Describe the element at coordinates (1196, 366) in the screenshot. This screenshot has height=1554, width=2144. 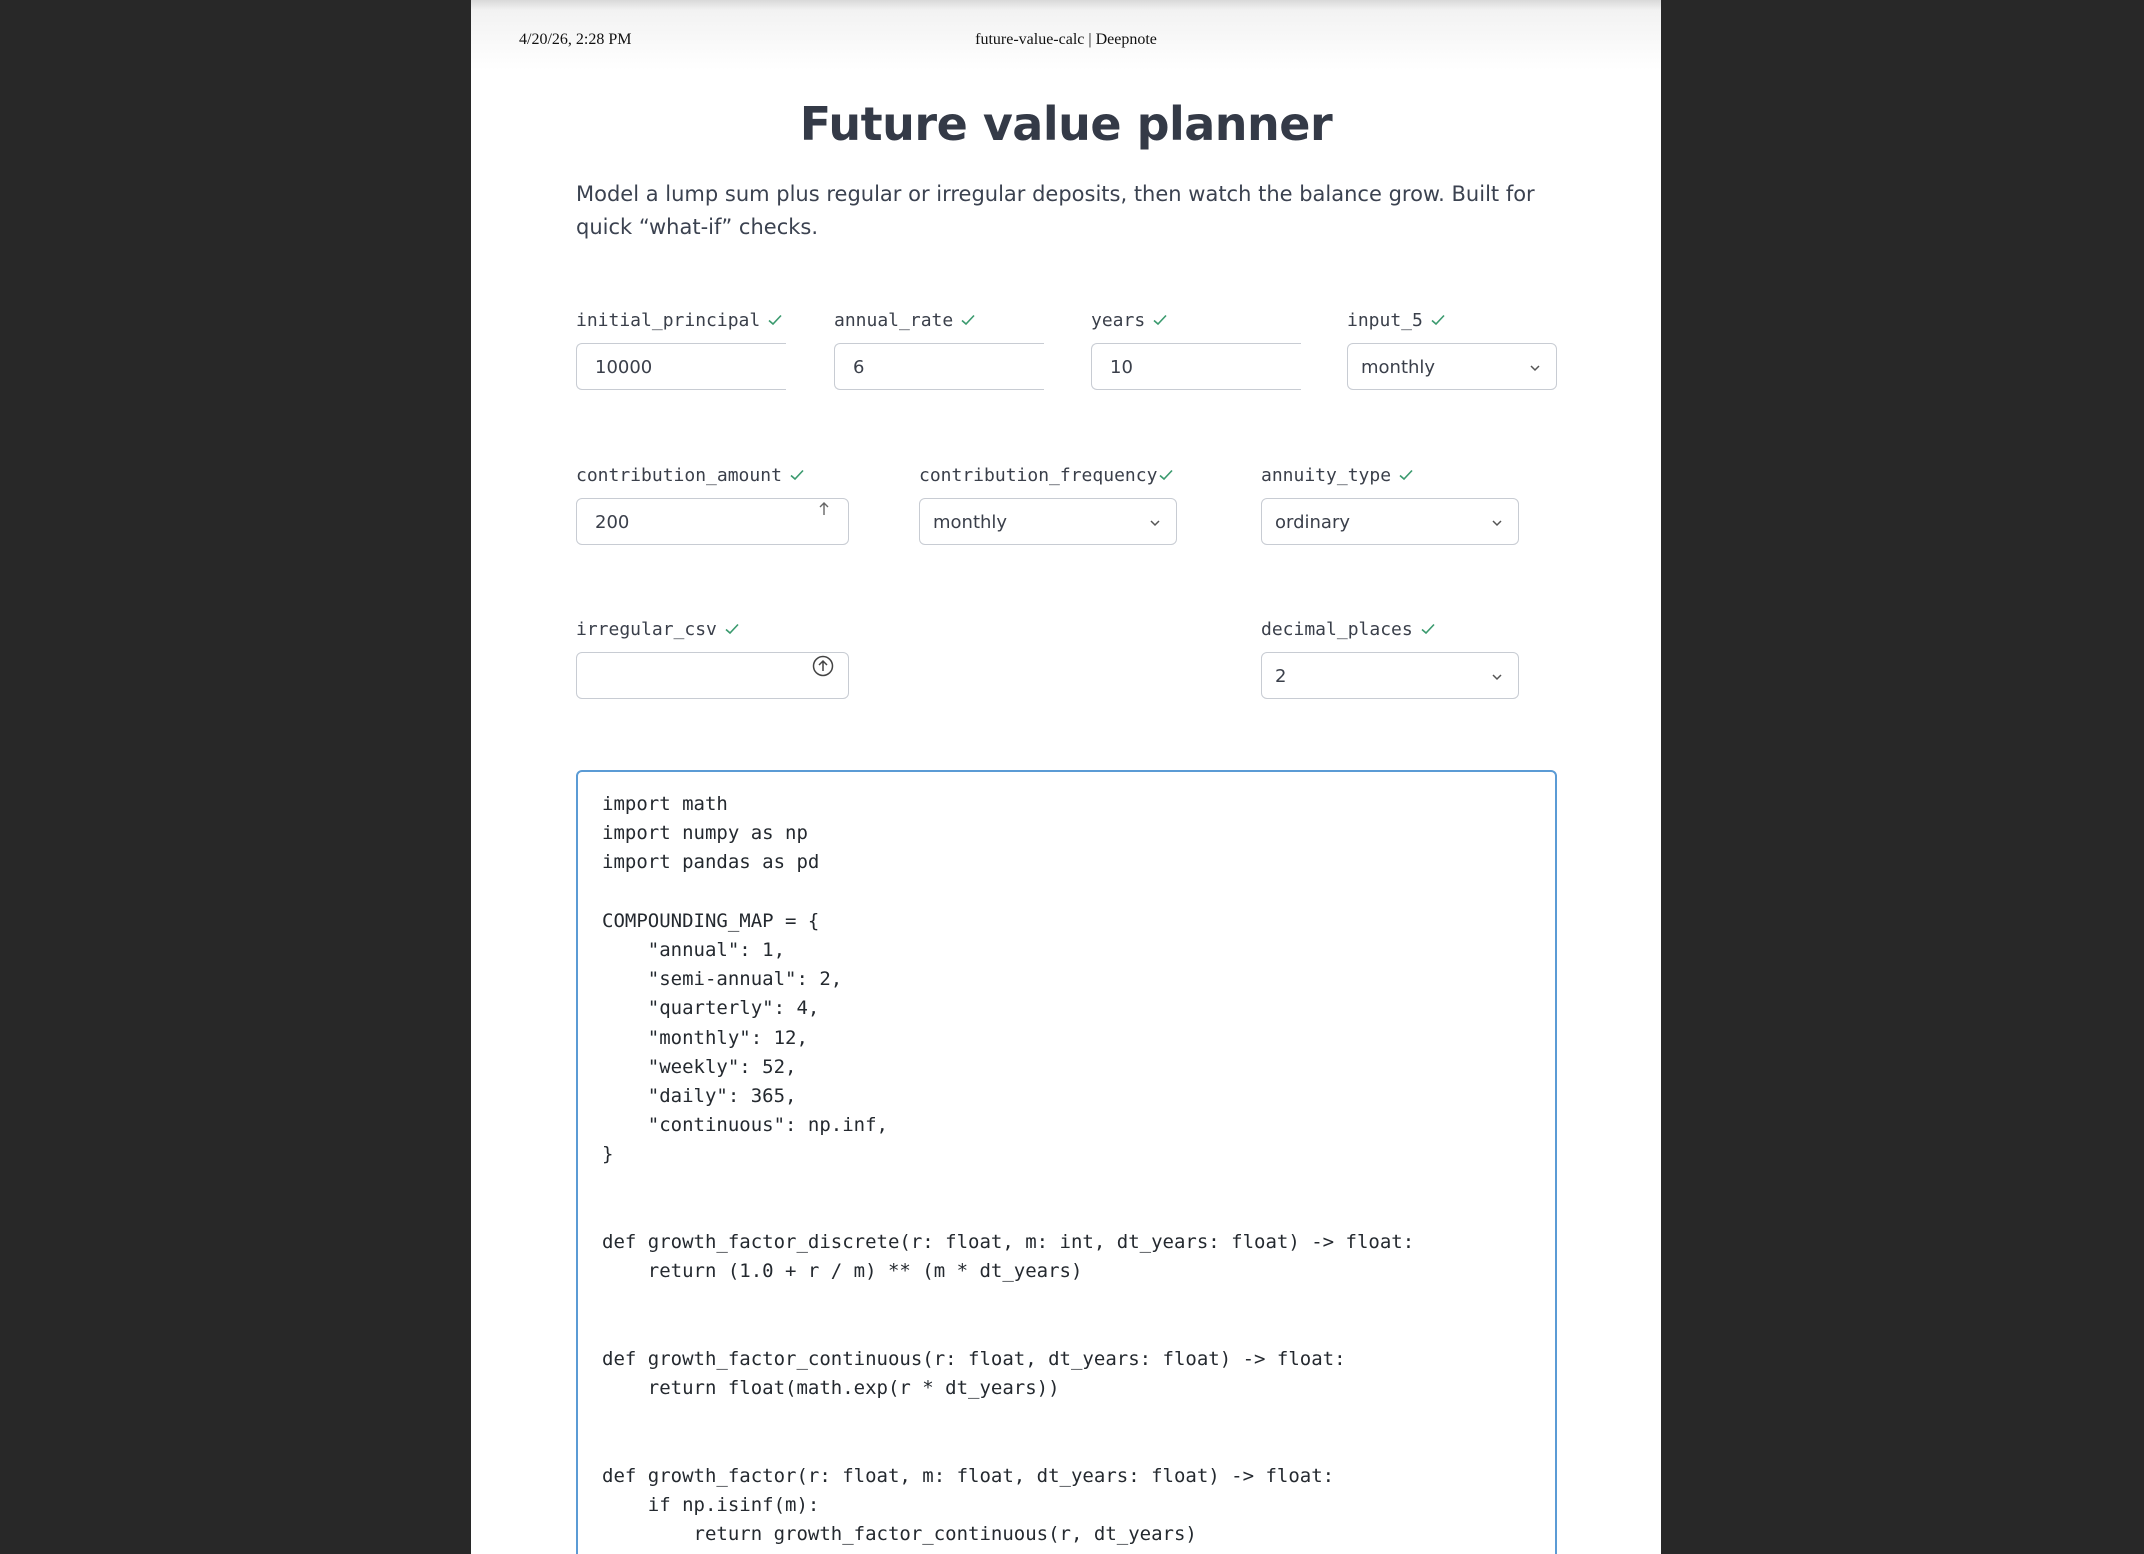
I see `years-input: 10` at that location.